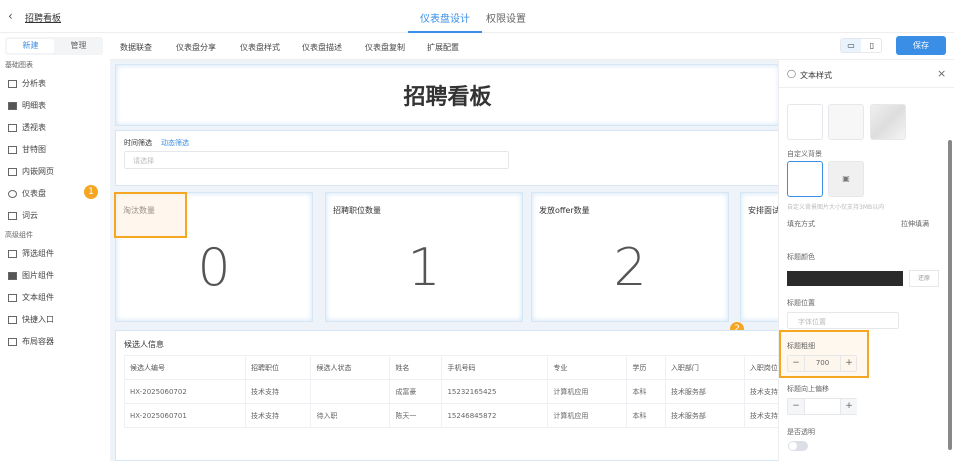 The height and width of the screenshot is (461, 954). I want to click on offset-stepper: − +, so click(822, 406).